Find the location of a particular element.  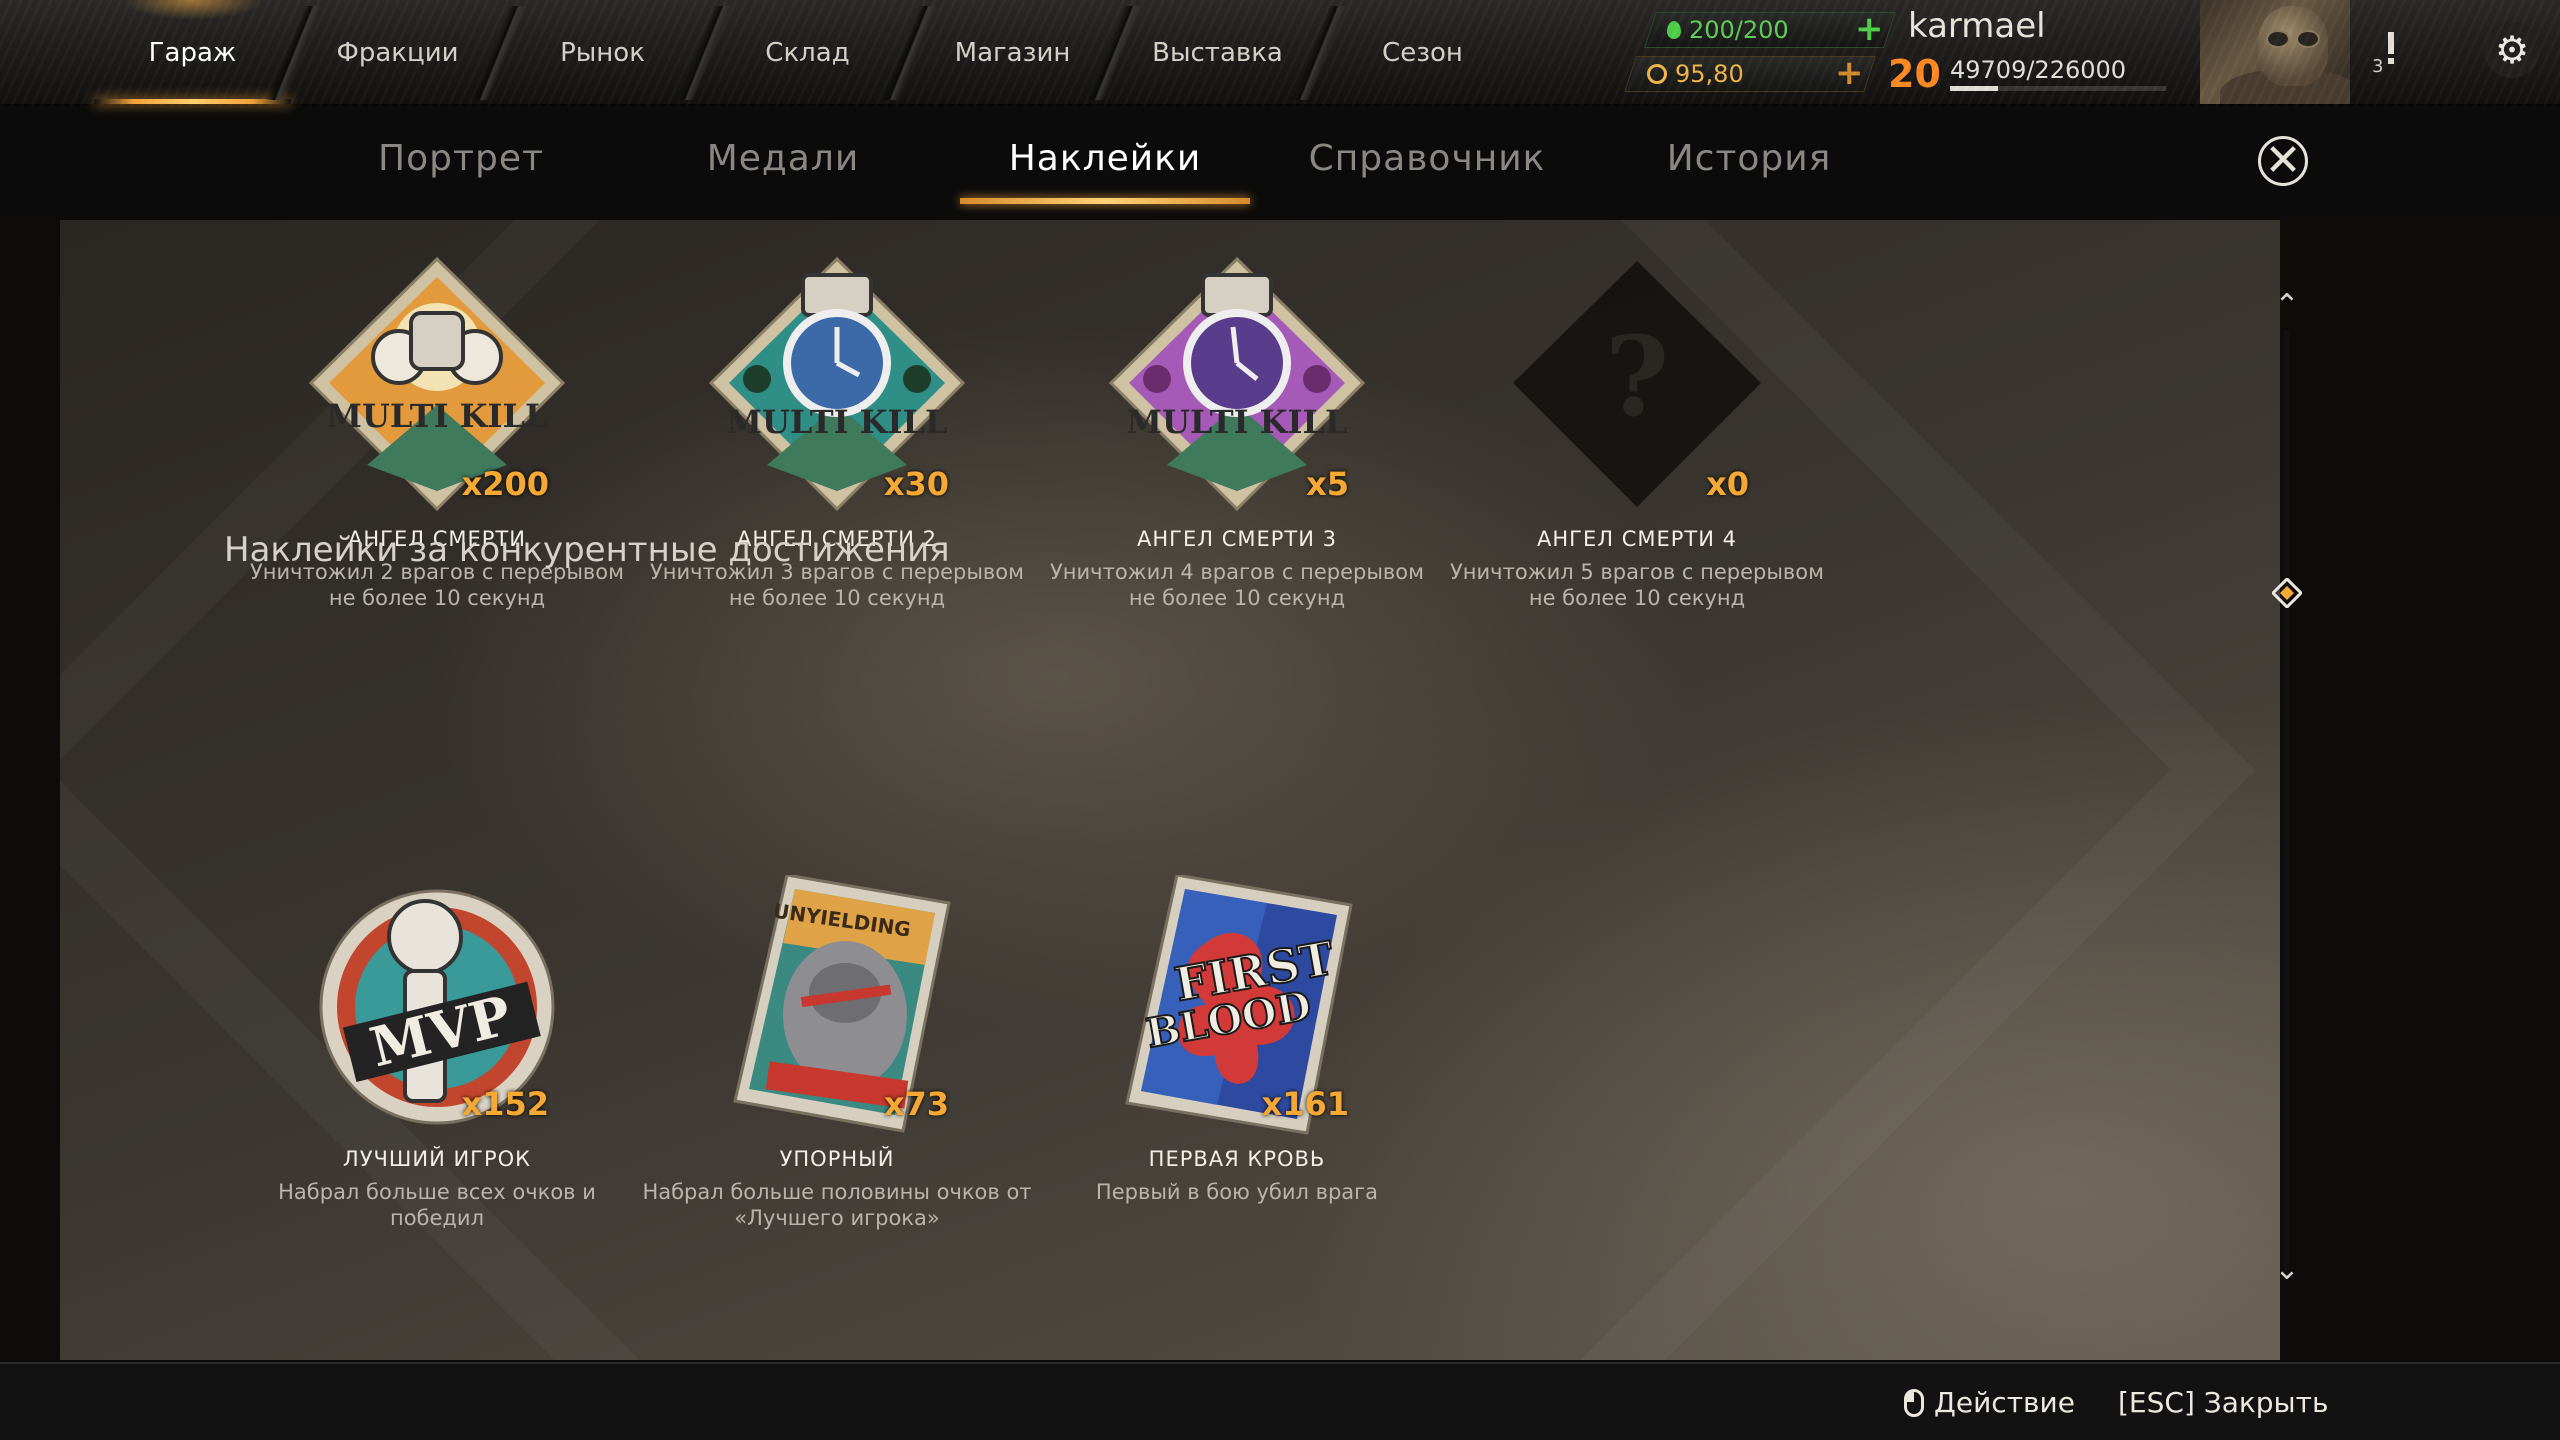

close-hint: [ESC] Закрыть is located at coordinates (2223, 1402).